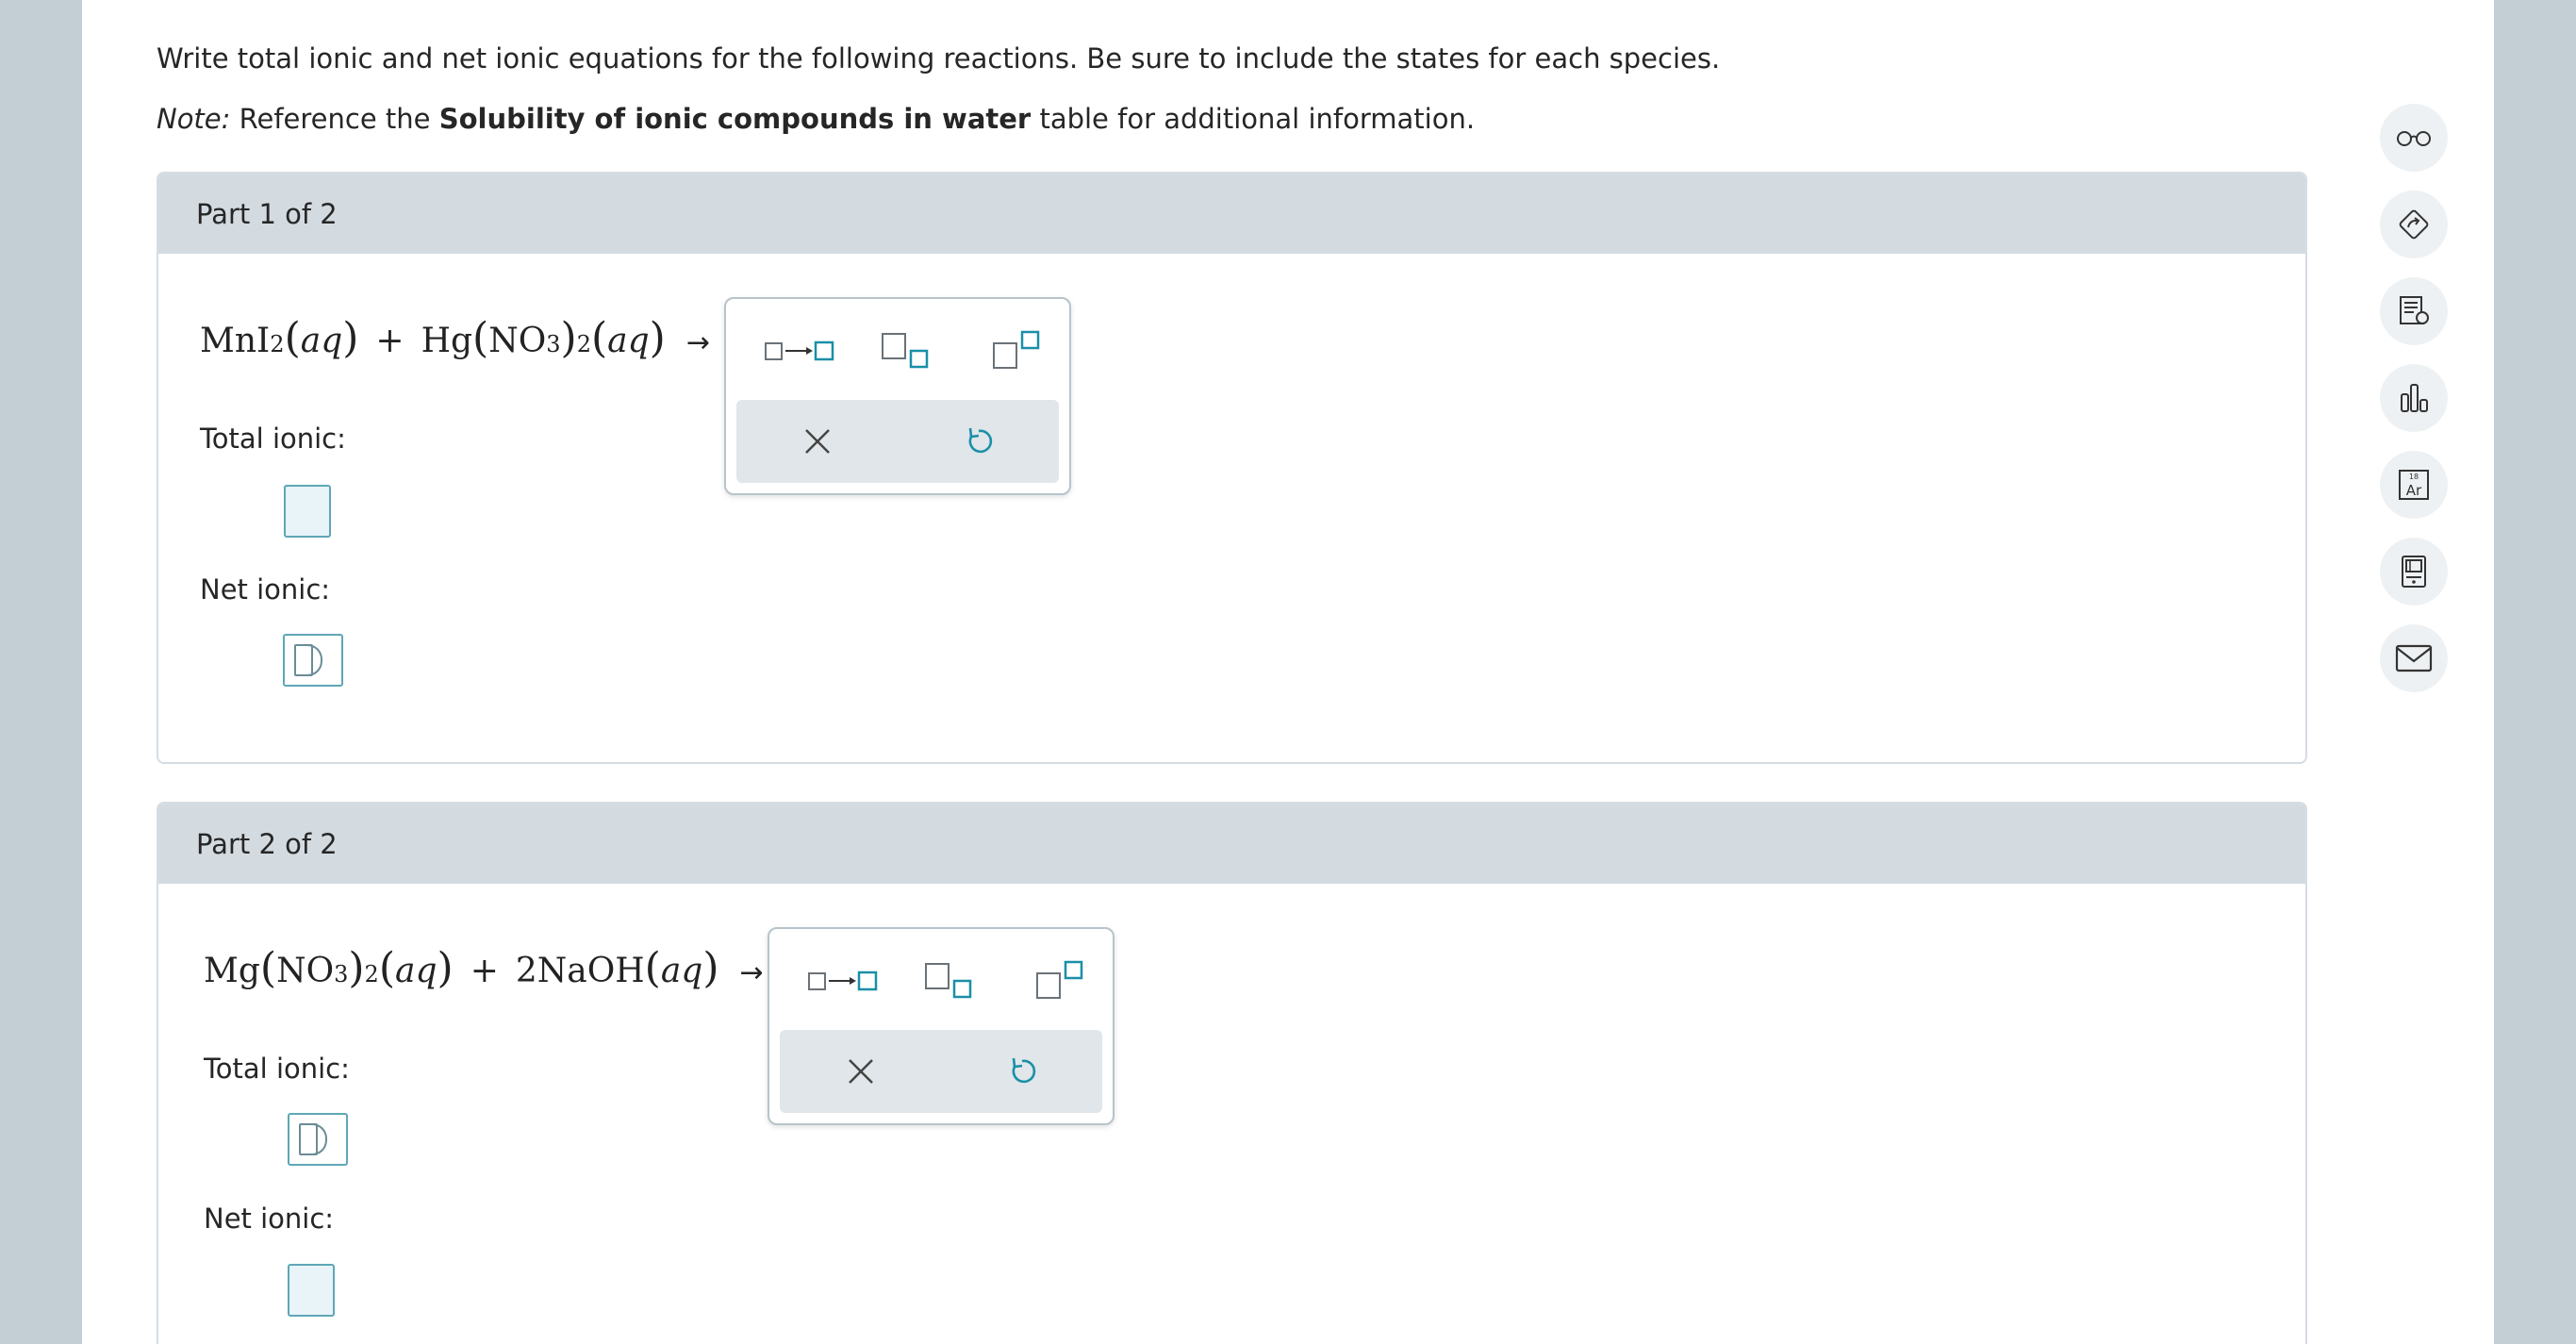  I want to click on mail-icon, so click(2414, 658).